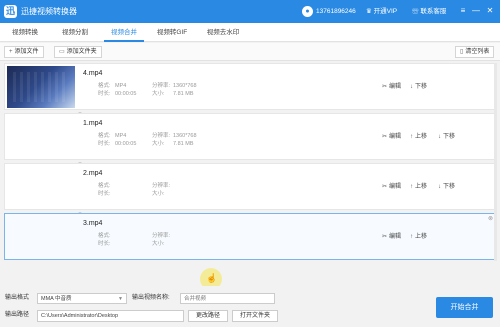 The image size is (500, 327). I want to click on add-folder-label: 添加文件夹, so click(81, 52).